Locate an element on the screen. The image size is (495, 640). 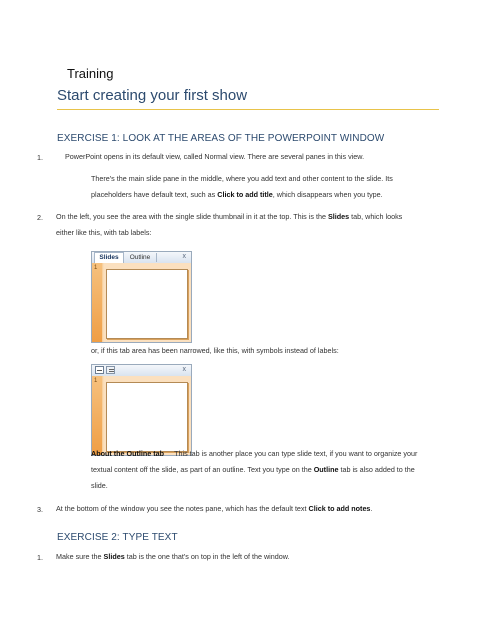
paragraph-line: slide. is located at coordinates (99, 485).